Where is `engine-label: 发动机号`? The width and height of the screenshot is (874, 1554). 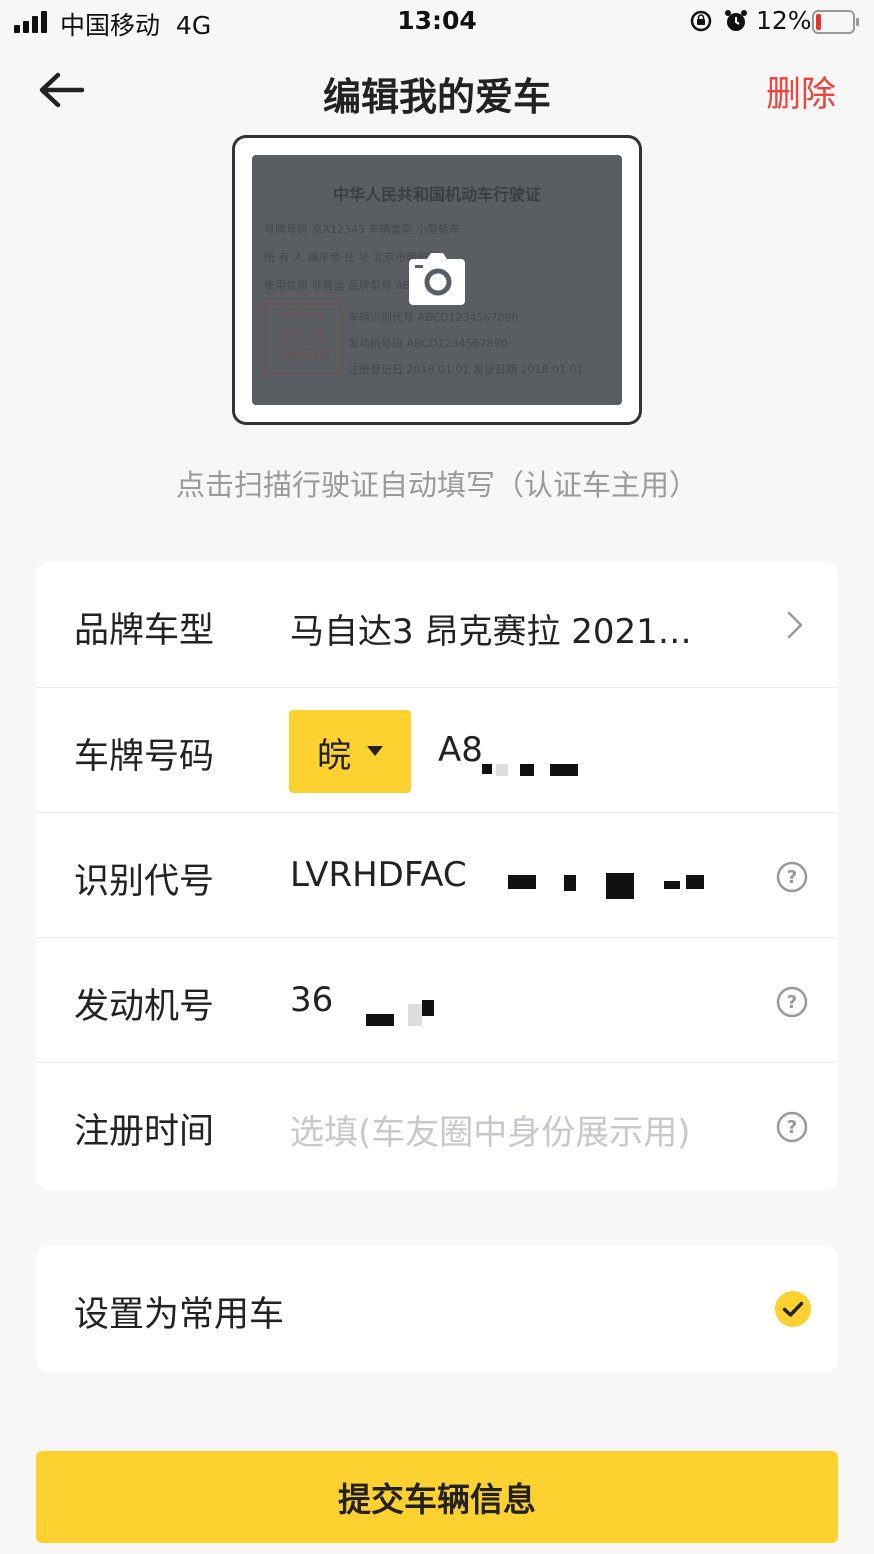
engine-label: 发动机号 is located at coordinates (144, 1007).